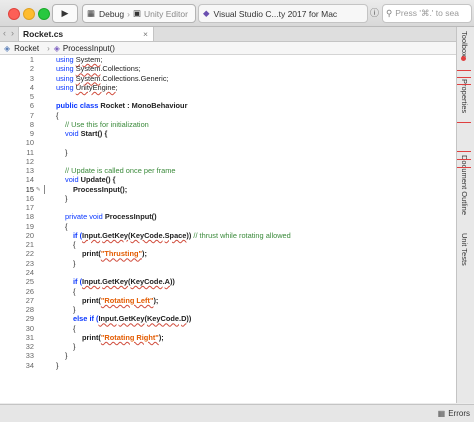 This screenshot has width=474, height=422. Describe the element at coordinates (31, 97) in the screenshot. I see `code-line: 5` at that location.